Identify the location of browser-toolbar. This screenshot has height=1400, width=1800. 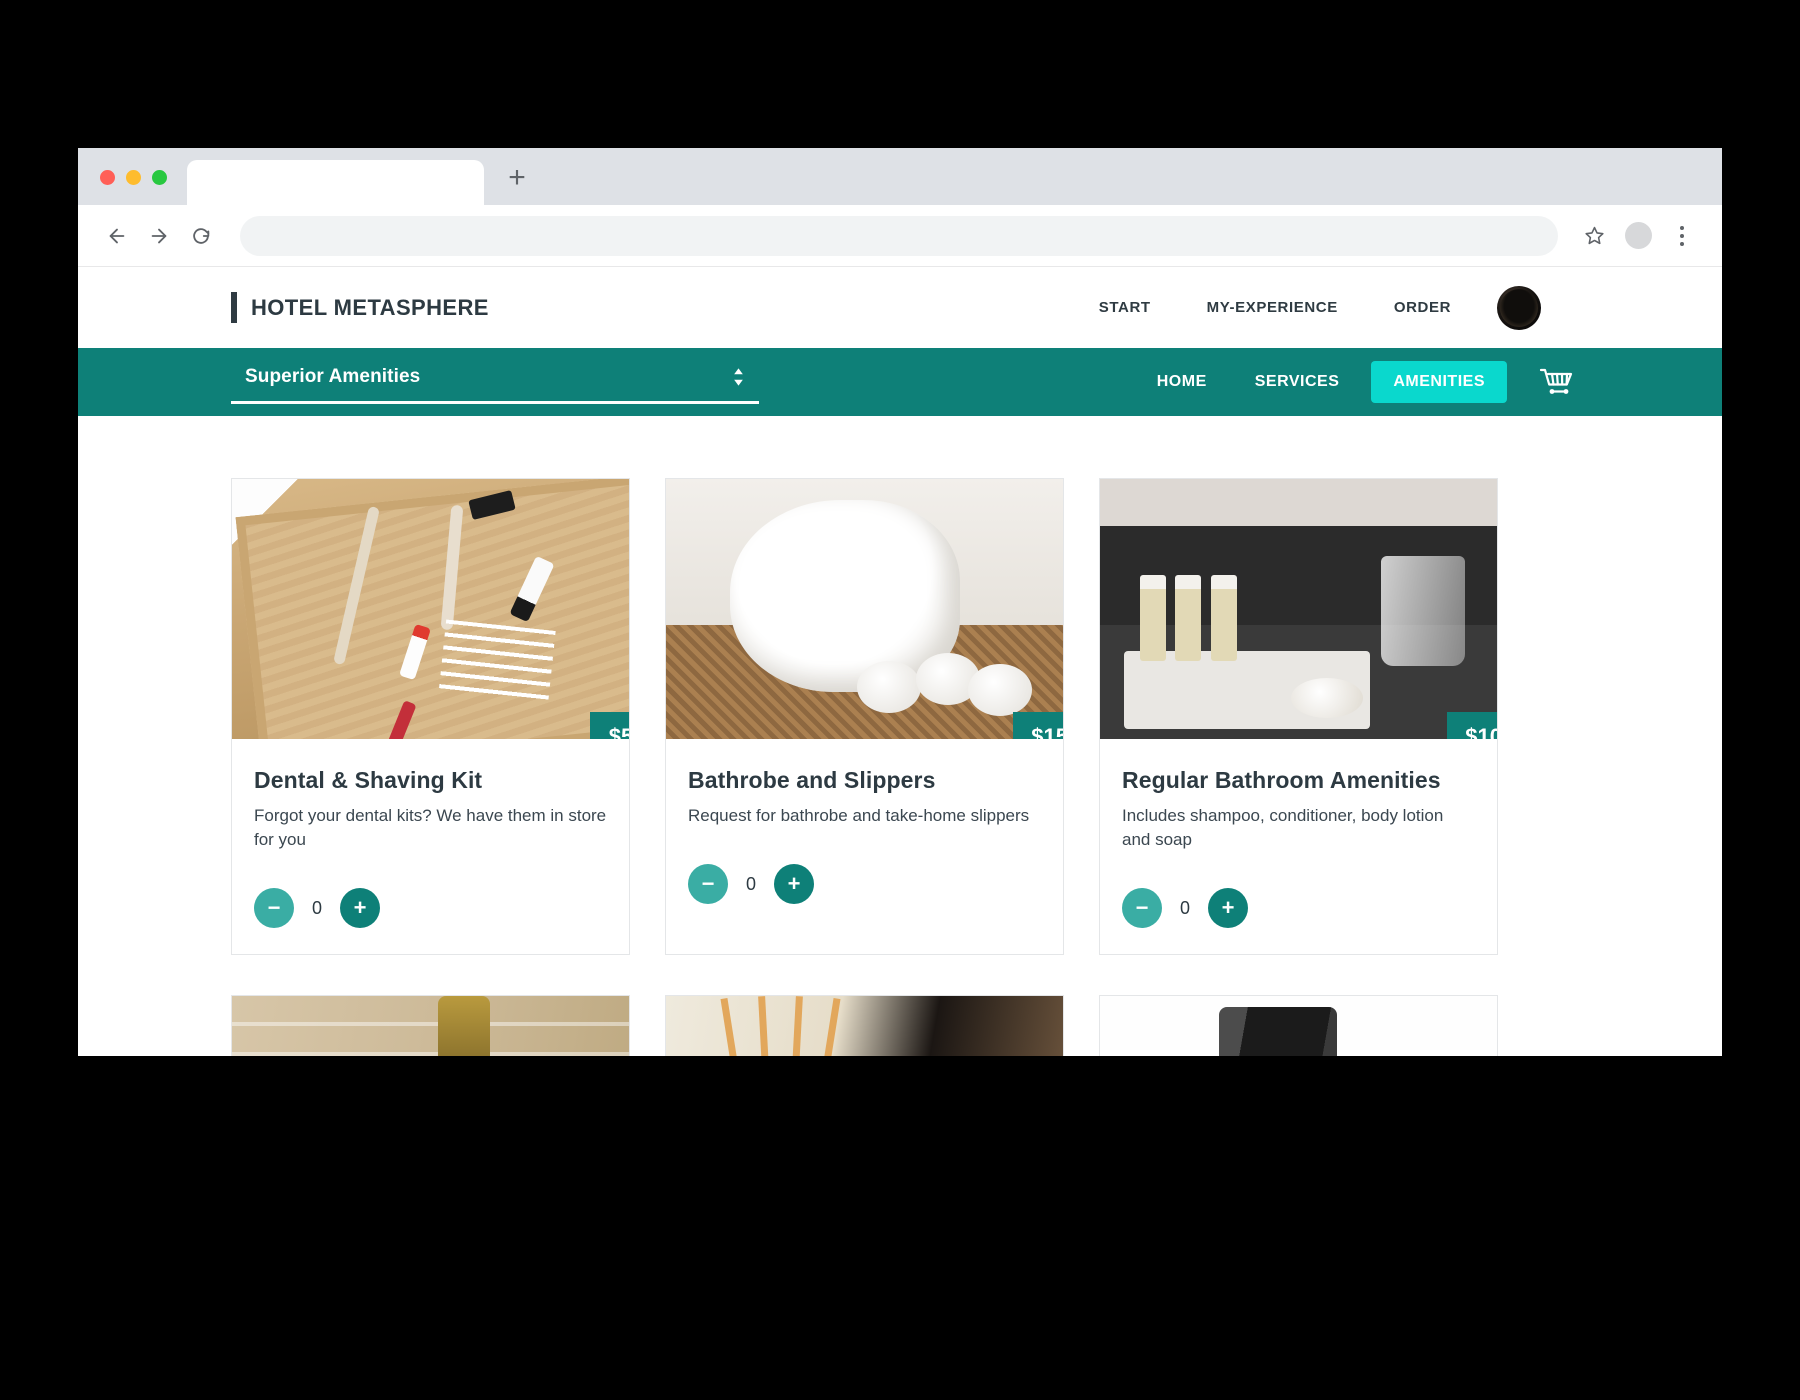
(900, 236).